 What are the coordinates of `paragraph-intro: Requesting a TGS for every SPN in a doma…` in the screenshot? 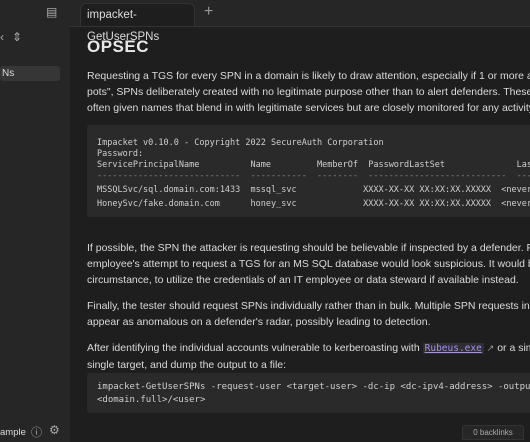 It's located at (308, 92).